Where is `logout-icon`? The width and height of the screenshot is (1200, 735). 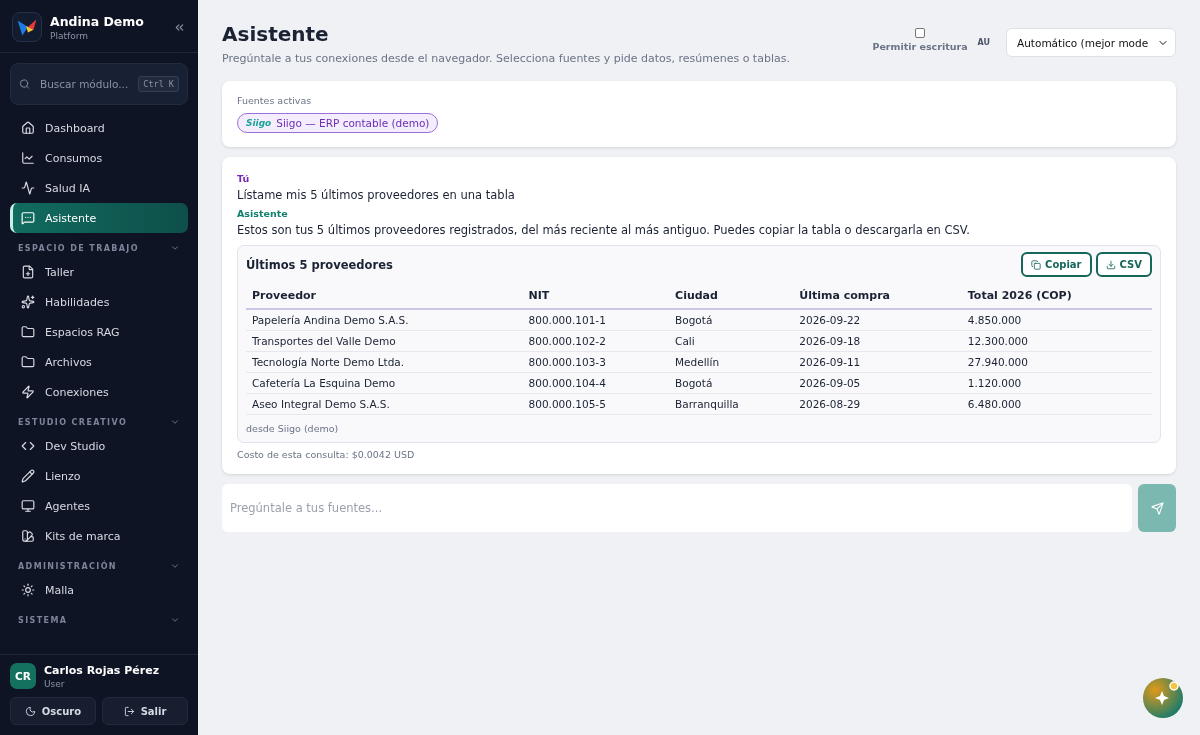 logout-icon is located at coordinates (129, 711).